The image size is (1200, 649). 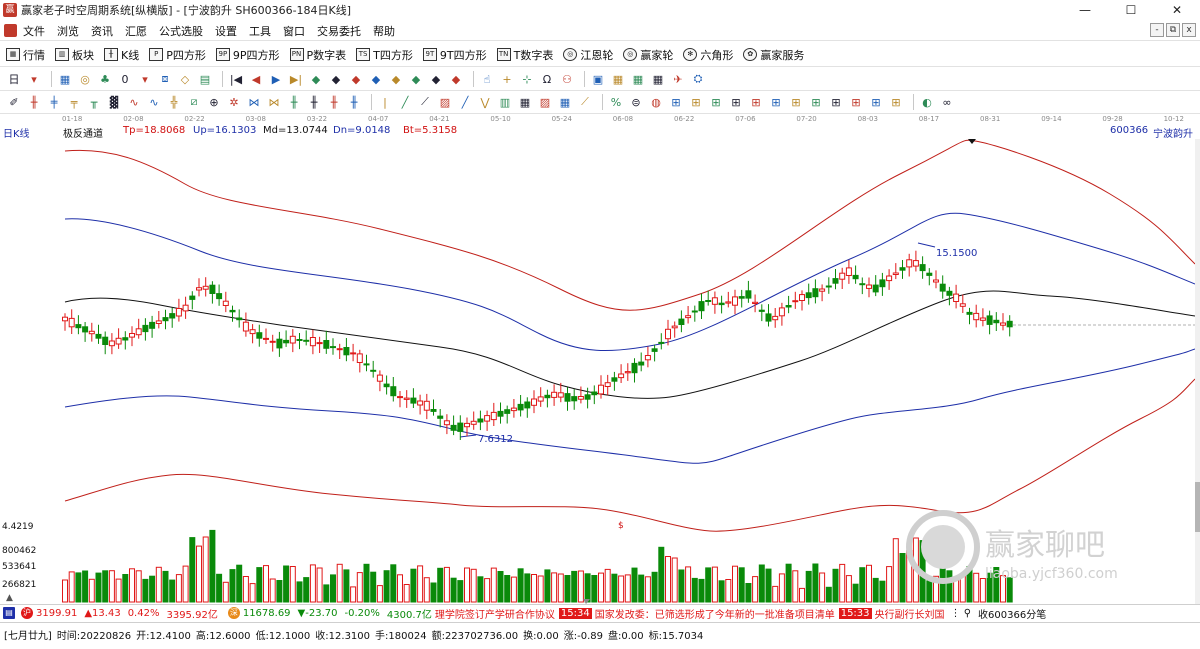 I want to click on toolbar3-tool-icon: ▓, so click(x=114, y=102).